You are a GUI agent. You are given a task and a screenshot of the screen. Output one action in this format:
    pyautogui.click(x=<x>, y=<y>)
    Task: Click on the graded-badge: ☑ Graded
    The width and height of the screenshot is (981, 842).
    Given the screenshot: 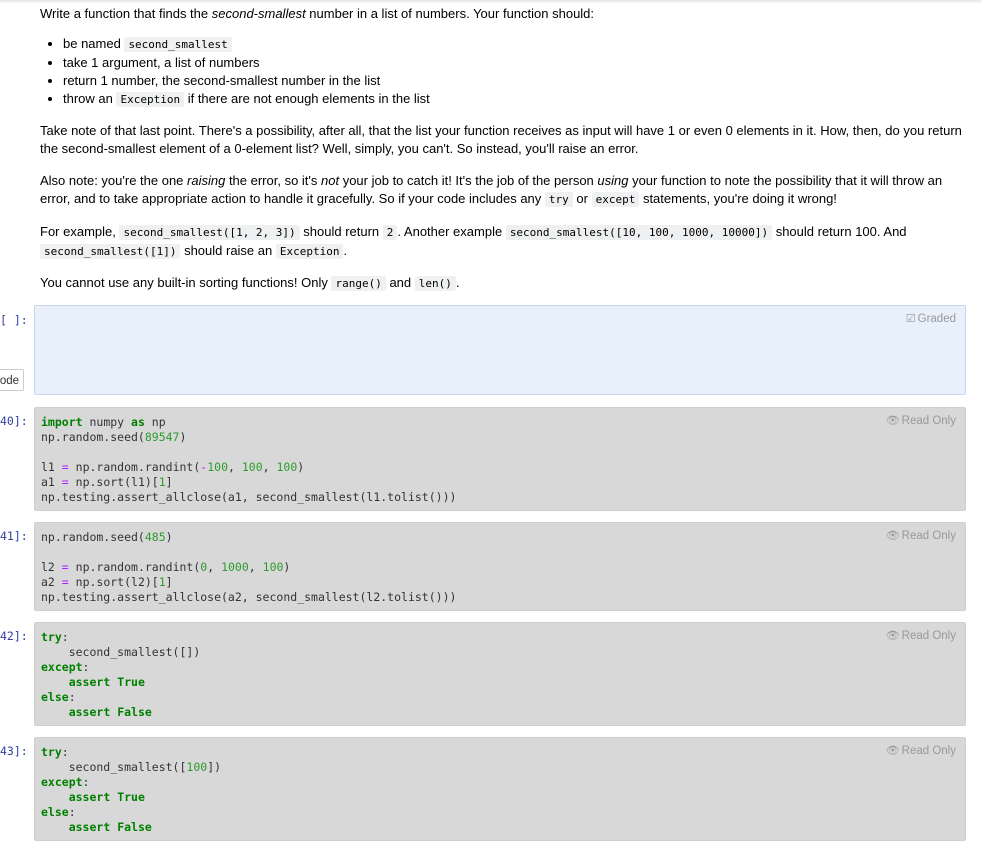 What is the action you would take?
    pyautogui.click(x=931, y=318)
    